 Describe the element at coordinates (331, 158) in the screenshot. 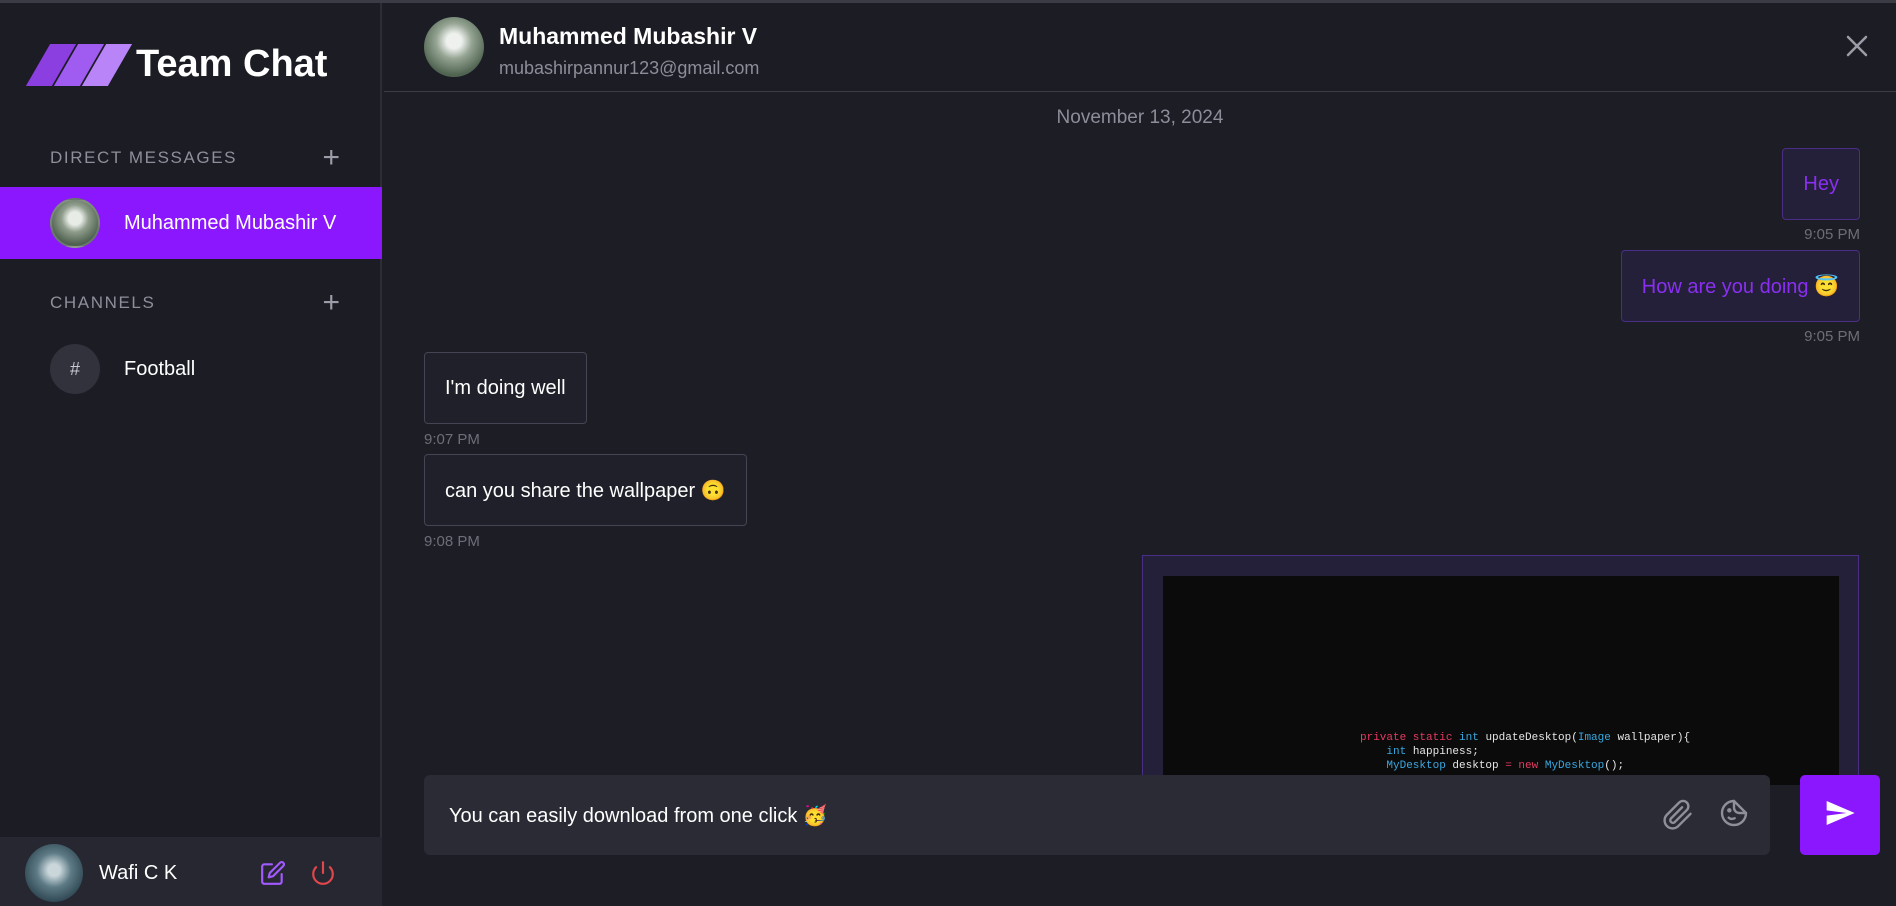

I see `add-direct-message-plus-icon: +` at that location.